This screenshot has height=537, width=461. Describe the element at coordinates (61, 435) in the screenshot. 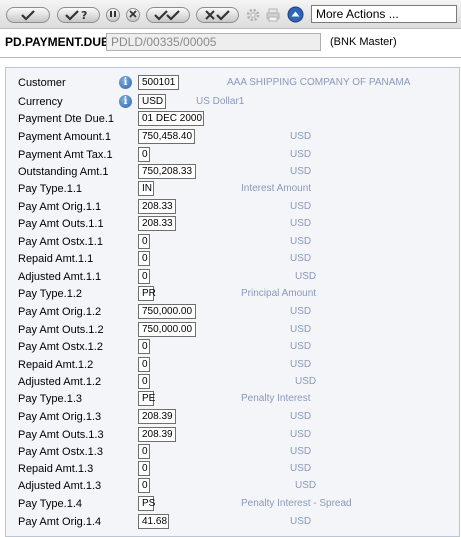

I see `field-label: Pay Amt Outs.1.3` at that location.